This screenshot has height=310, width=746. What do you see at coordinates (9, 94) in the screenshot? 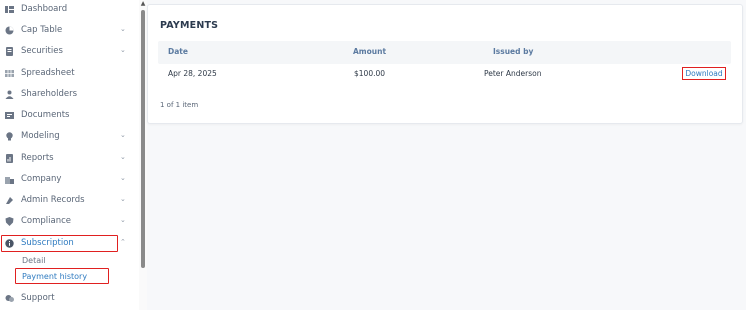
I see `user-icon` at bounding box center [9, 94].